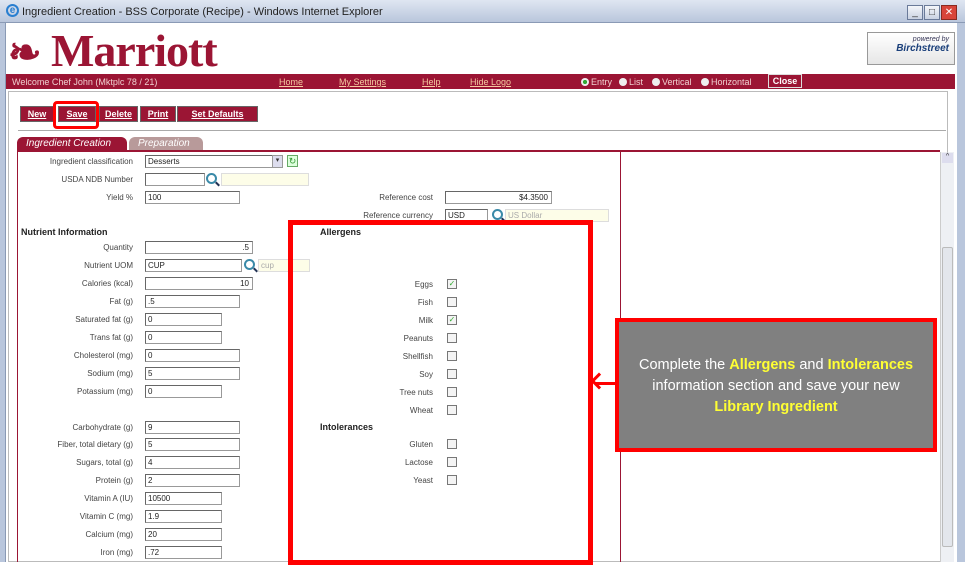 The image size is (965, 565). Describe the element at coordinates (291, 82) in the screenshot. I see `nav-home-link: Home` at that location.